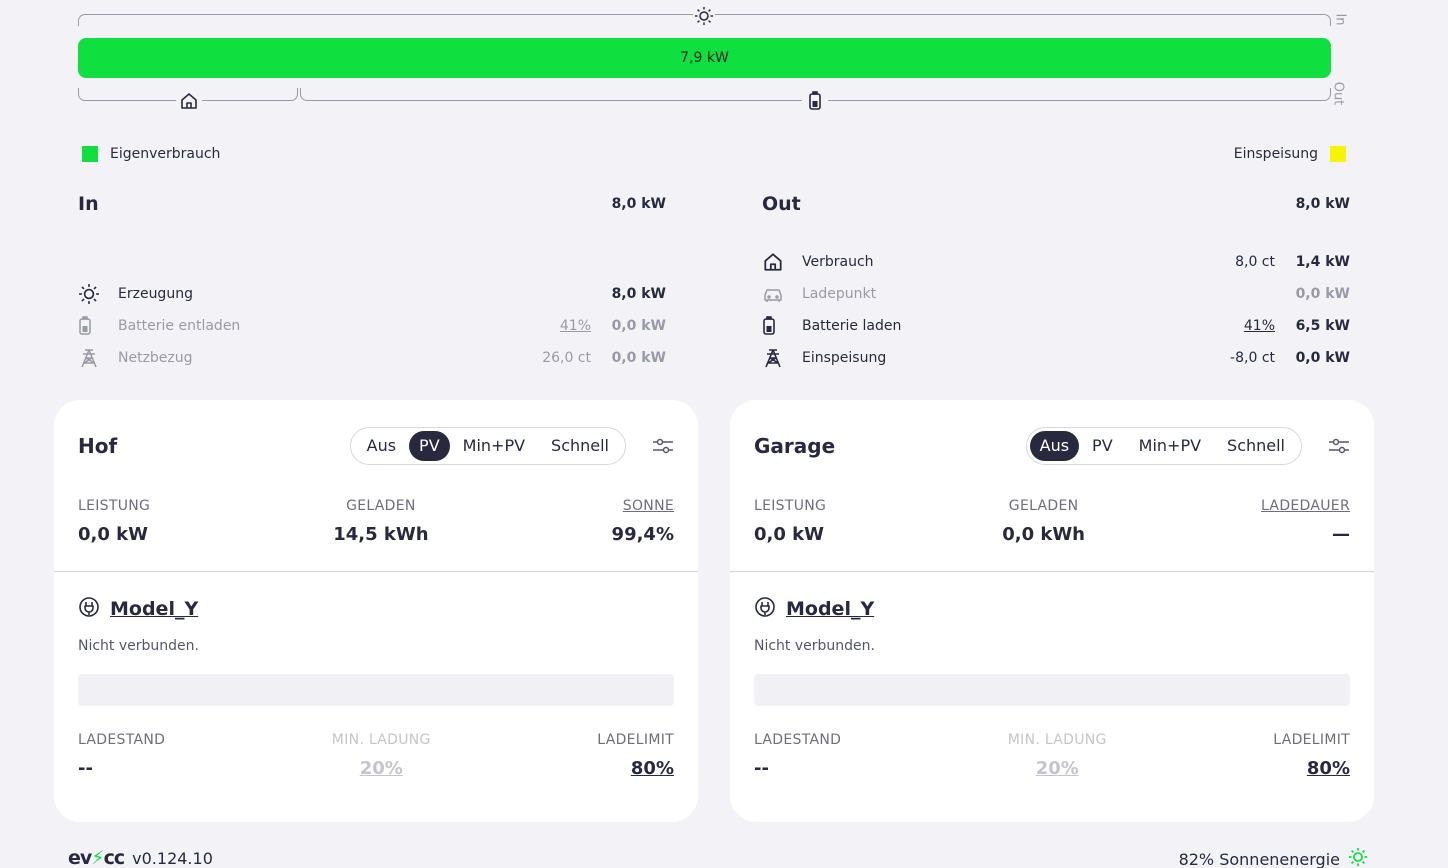  I want to click on row-label: Netzbezug, so click(155, 358).